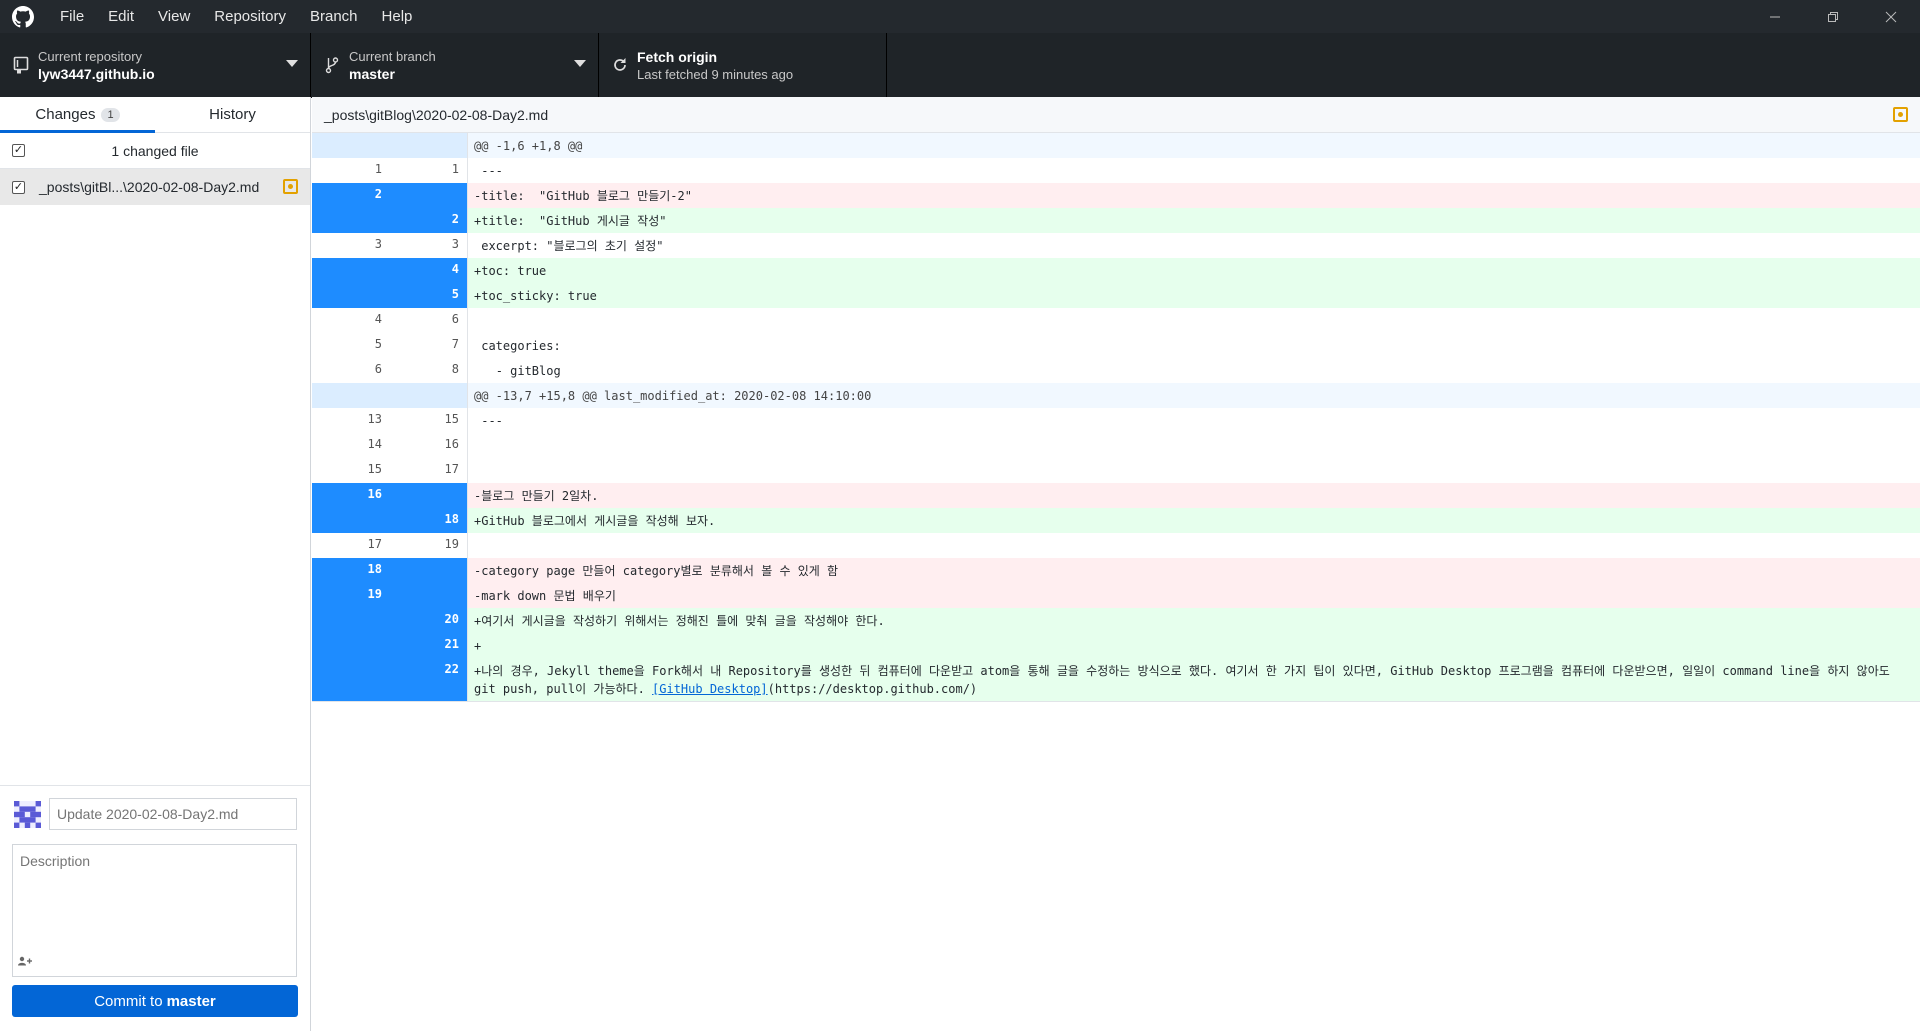 Image resolution: width=1920 pixels, height=1031 pixels. I want to click on diff-line-text: -mark down 문법 배우기, so click(1194, 595).